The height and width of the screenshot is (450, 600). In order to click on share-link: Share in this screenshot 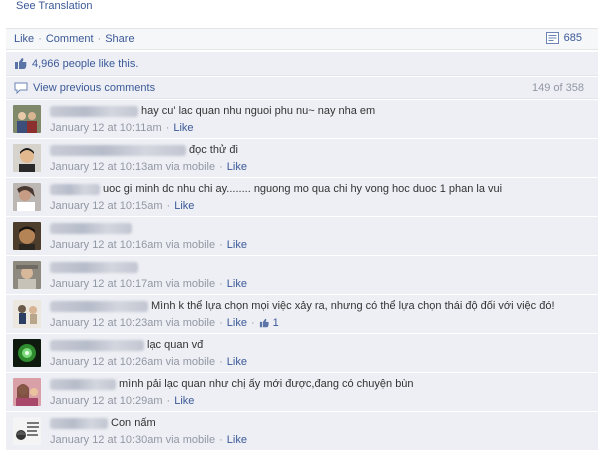, I will do `click(119, 39)`.